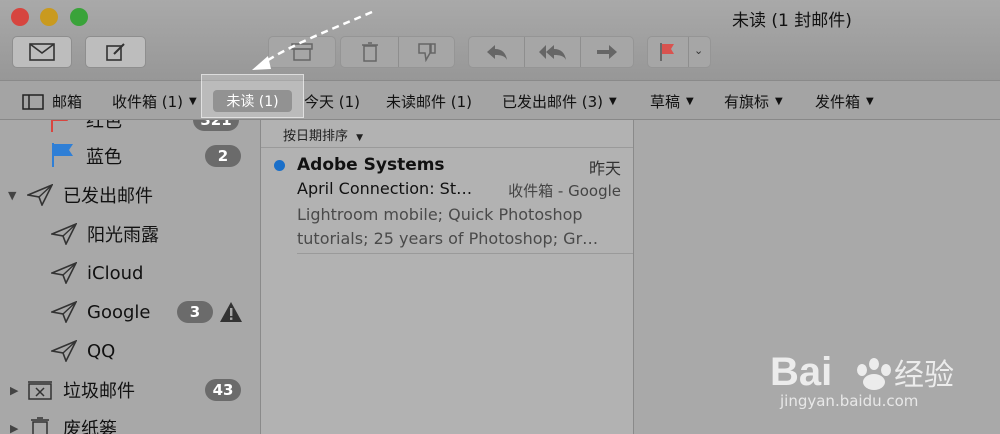 This screenshot has height=434, width=1000. What do you see at coordinates (130, 422) in the screenshot?
I see `sidebar-item-trash: ▶ 废纸篓` at bounding box center [130, 422].